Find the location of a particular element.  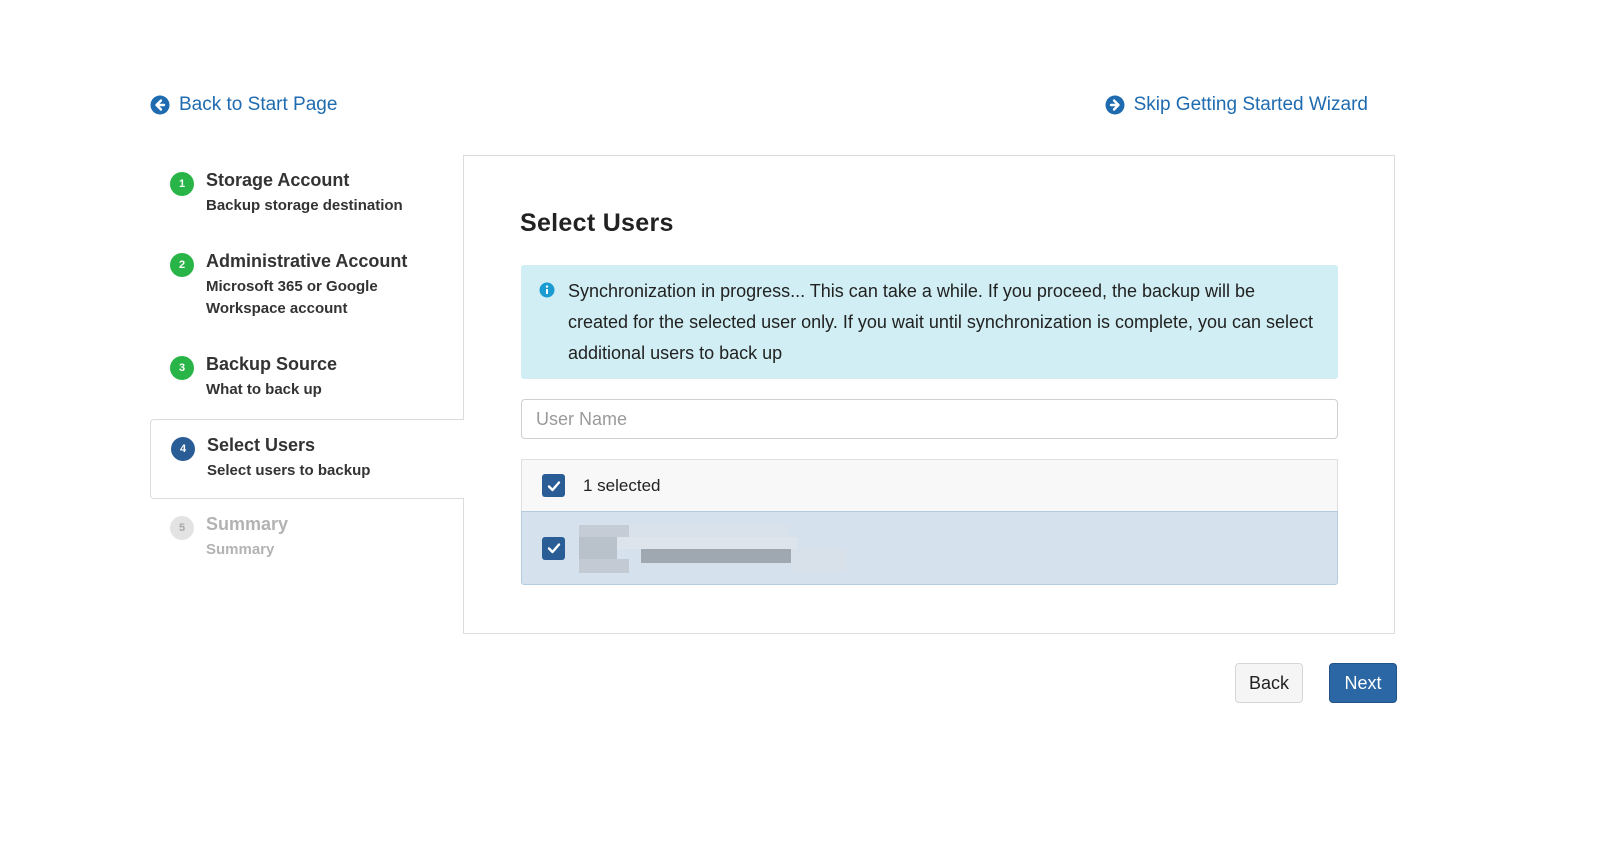

skip-wizard-link: Skip Getting Started Wizard is located at coordinates (1236, 105).